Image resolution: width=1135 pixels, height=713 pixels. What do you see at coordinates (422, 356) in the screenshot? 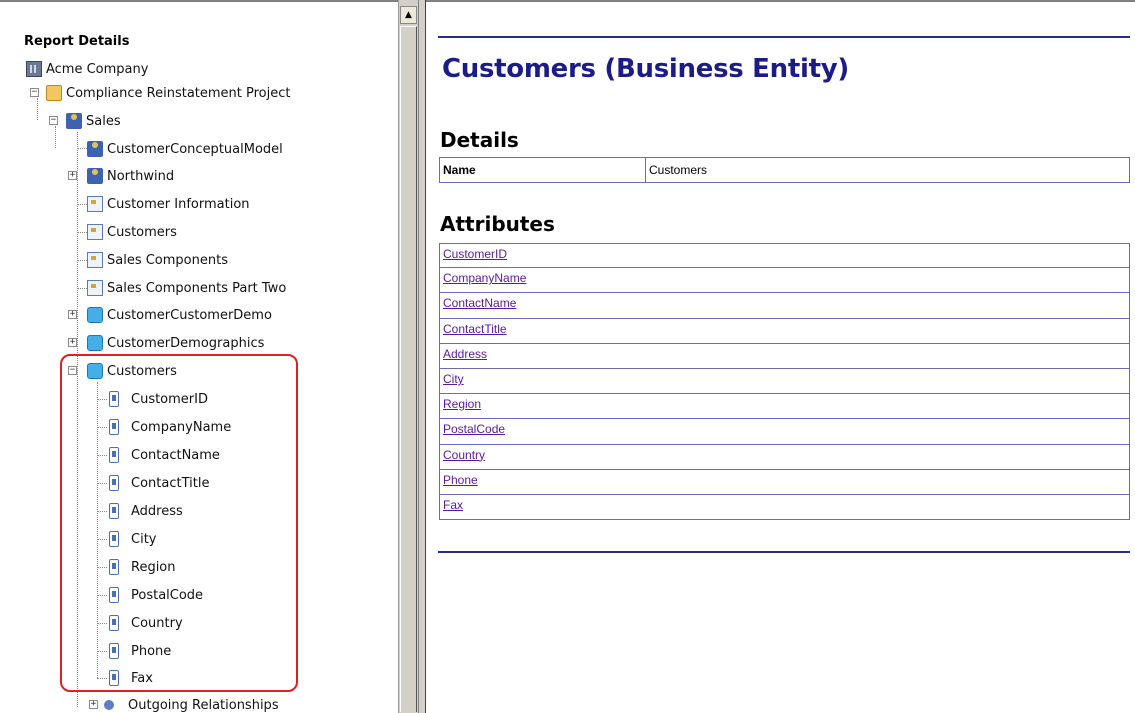
I see `pane-splitter` at bounding box center [422, 356].